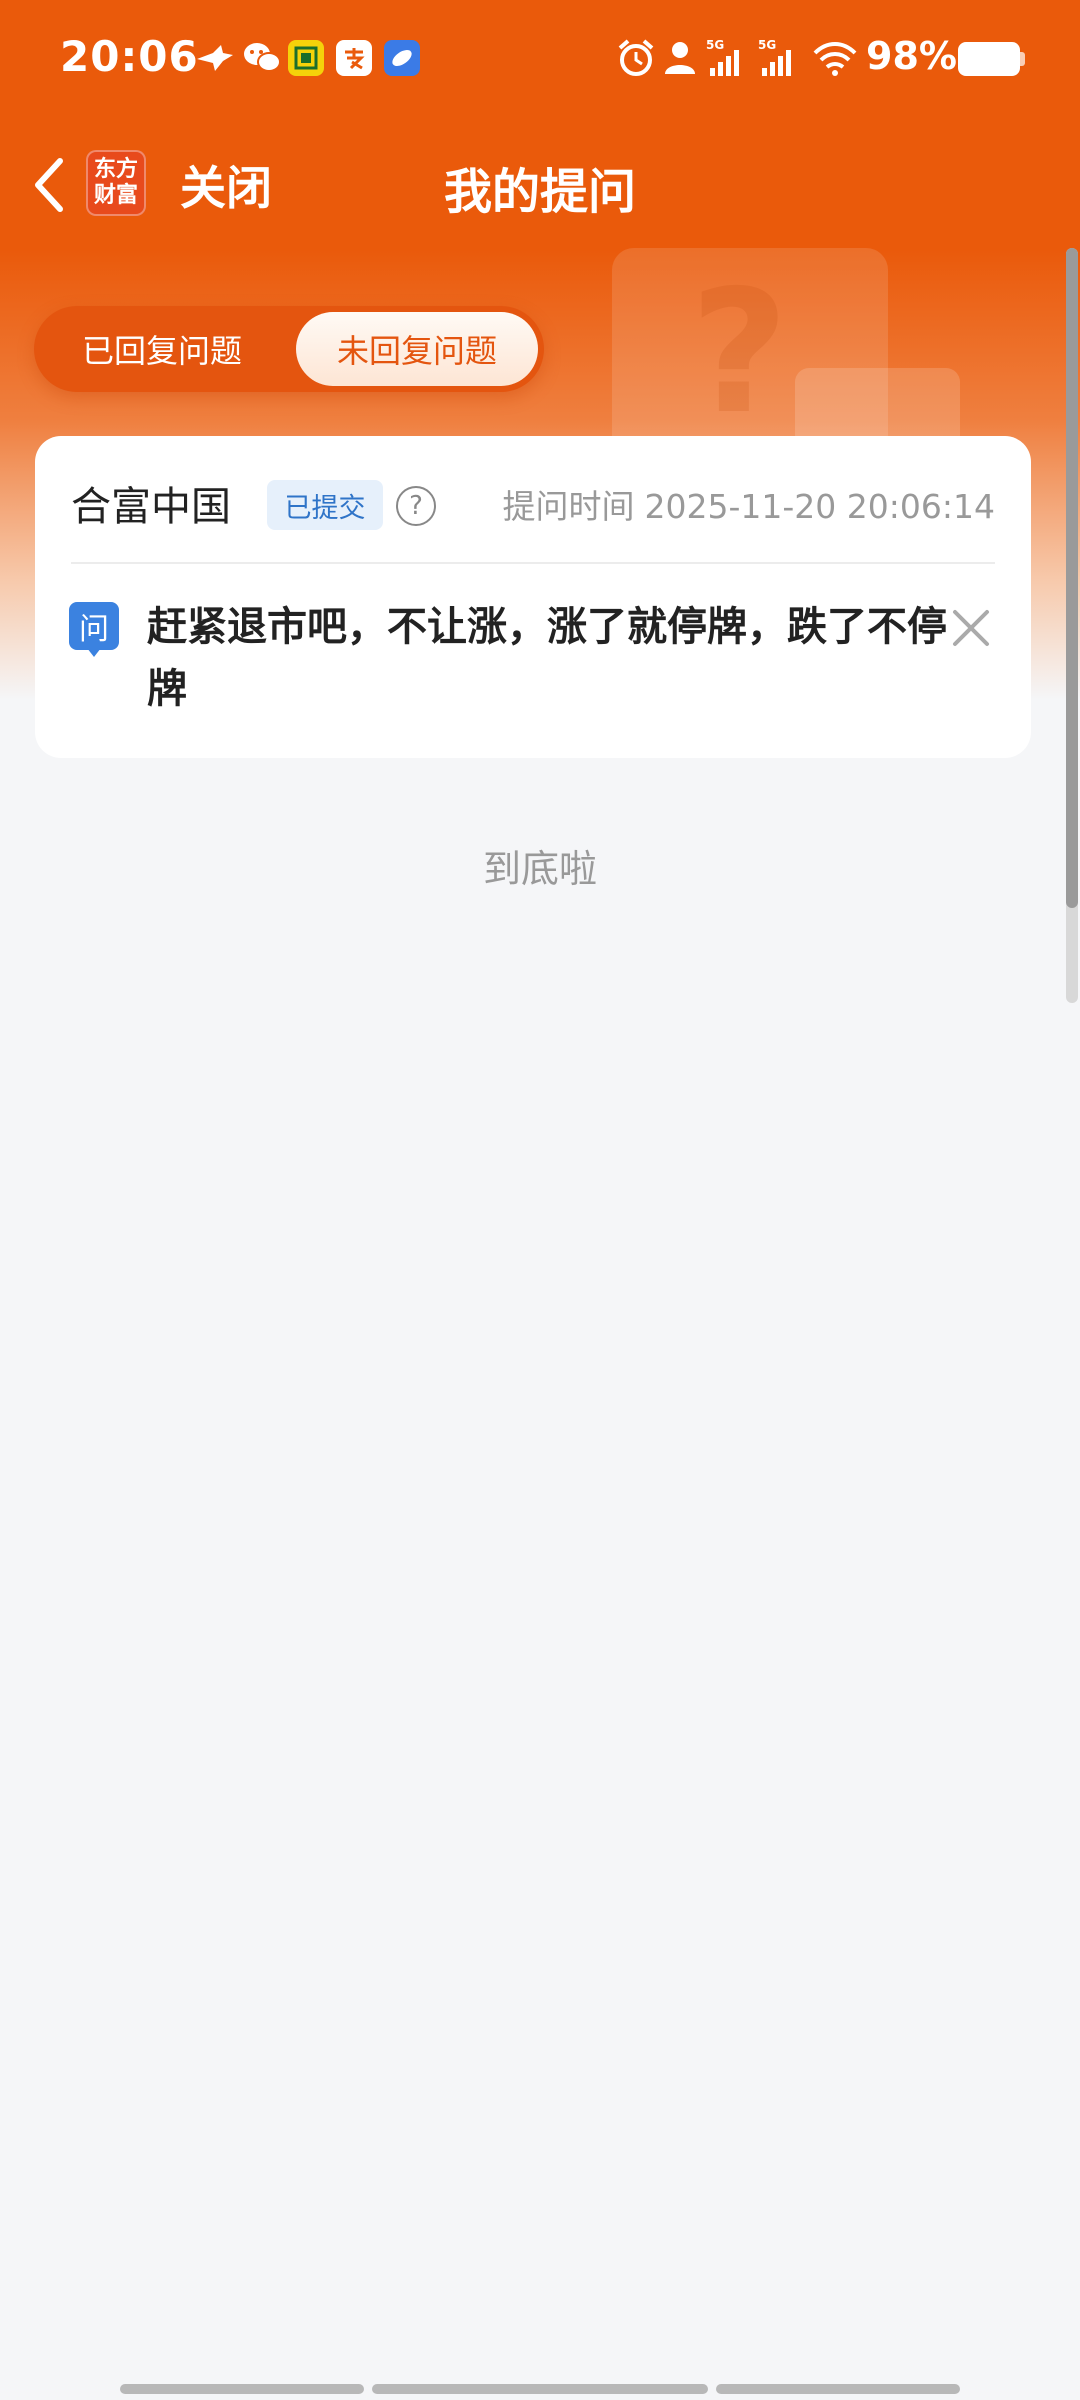 Image resolution: width=1080 pixels, height=2400 pixels. I want to click on question-icon-tail, so click(94, 652).